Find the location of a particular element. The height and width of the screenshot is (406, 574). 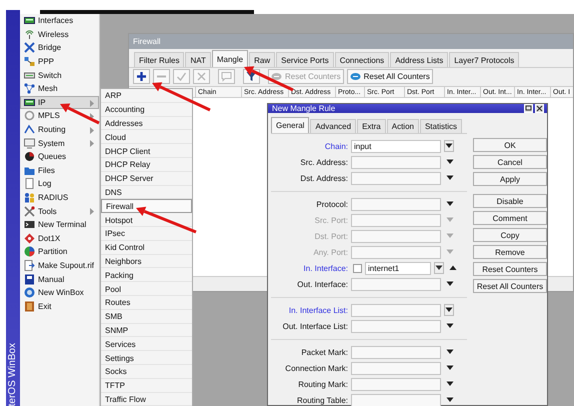

menu-item: Bridge is located at coordinates (59, 48).